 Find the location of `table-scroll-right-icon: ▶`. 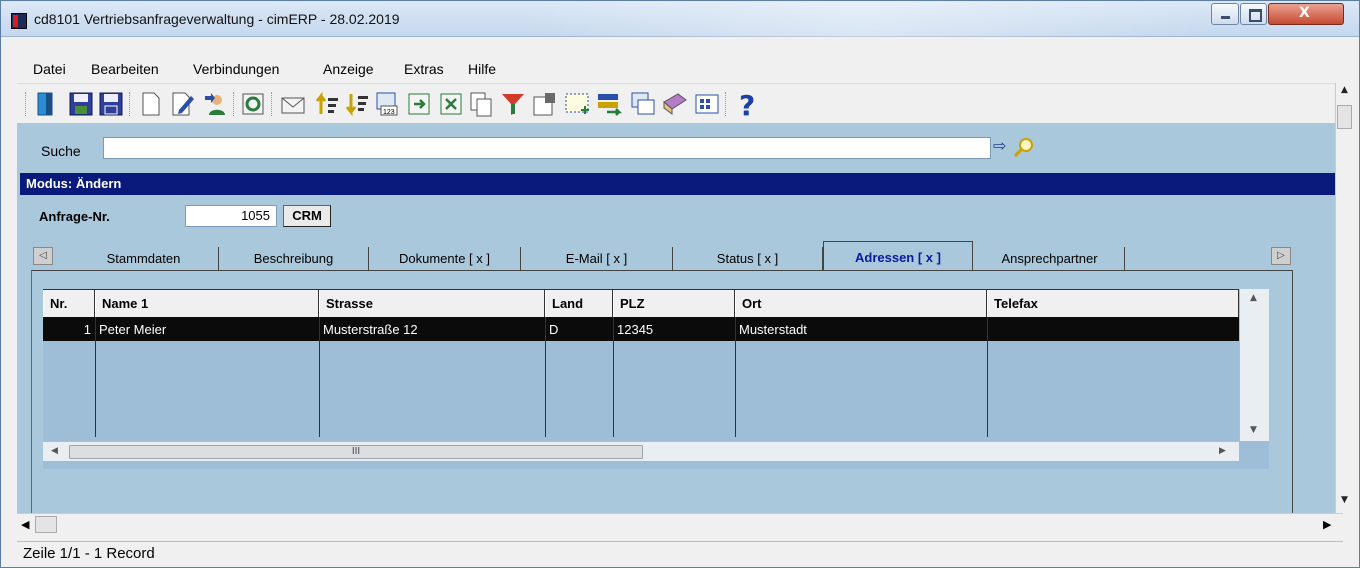

table-scroll-right-icon: ▶ is located at coordinates (1222, 451).